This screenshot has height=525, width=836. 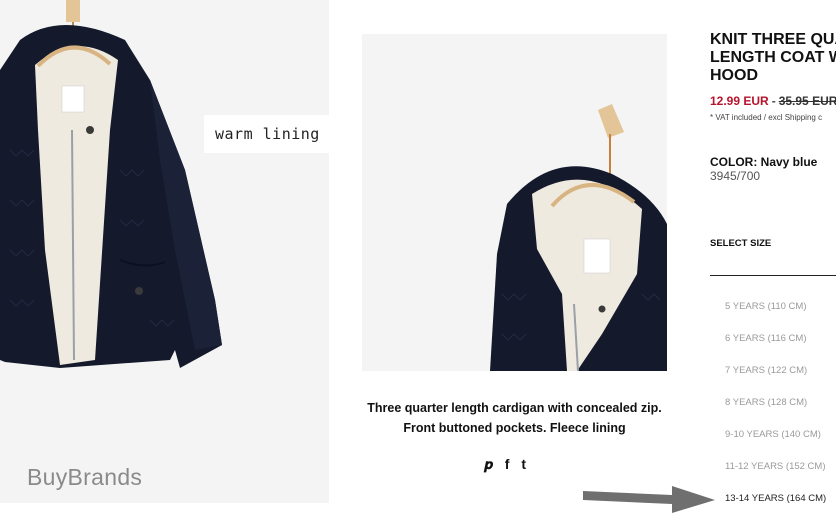 I want to click on title-line-1: KNIT THREE QUA, so click(x=773, y=39).